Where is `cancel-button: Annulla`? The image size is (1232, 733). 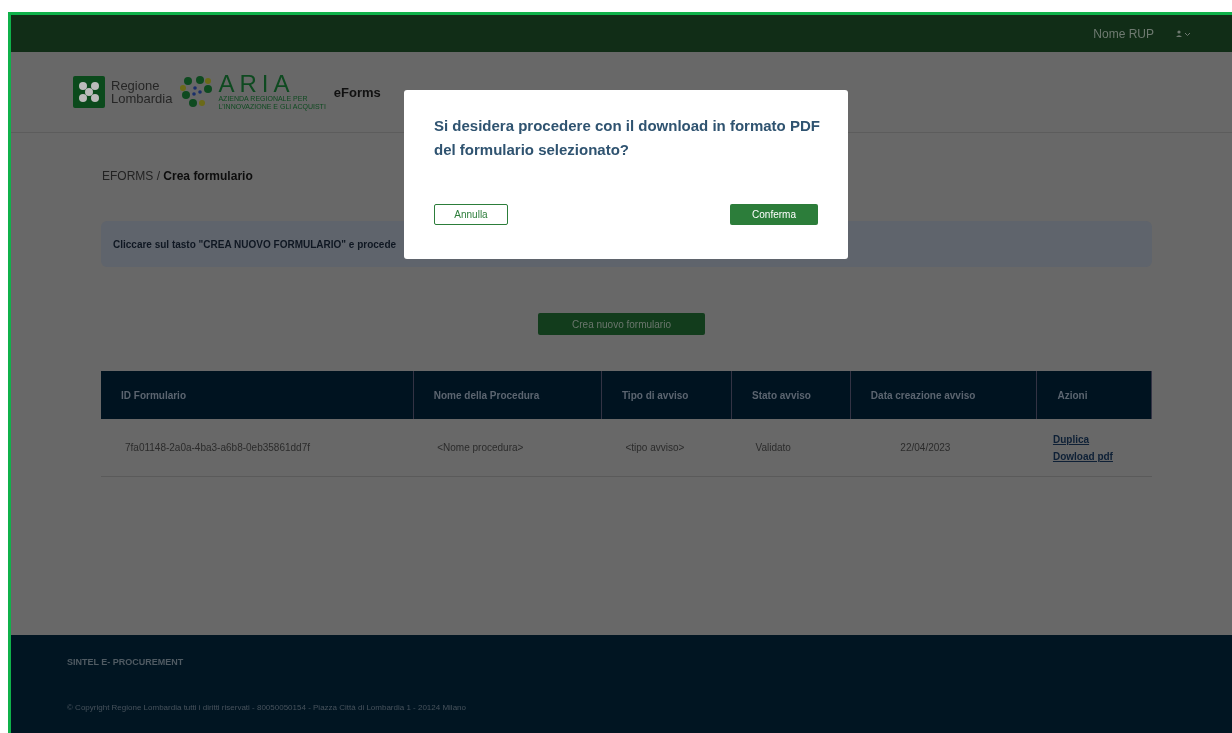 cancel-button: Annulla is located at coordinates (471, 214).